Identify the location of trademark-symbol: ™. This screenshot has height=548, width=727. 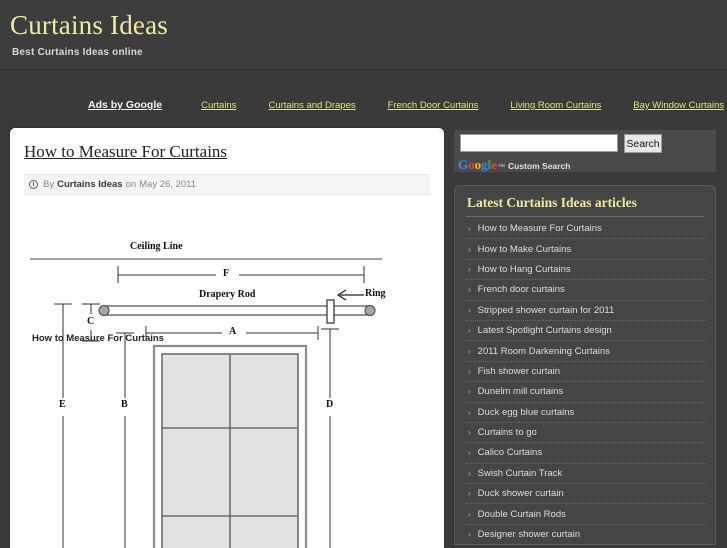
(502, 167).